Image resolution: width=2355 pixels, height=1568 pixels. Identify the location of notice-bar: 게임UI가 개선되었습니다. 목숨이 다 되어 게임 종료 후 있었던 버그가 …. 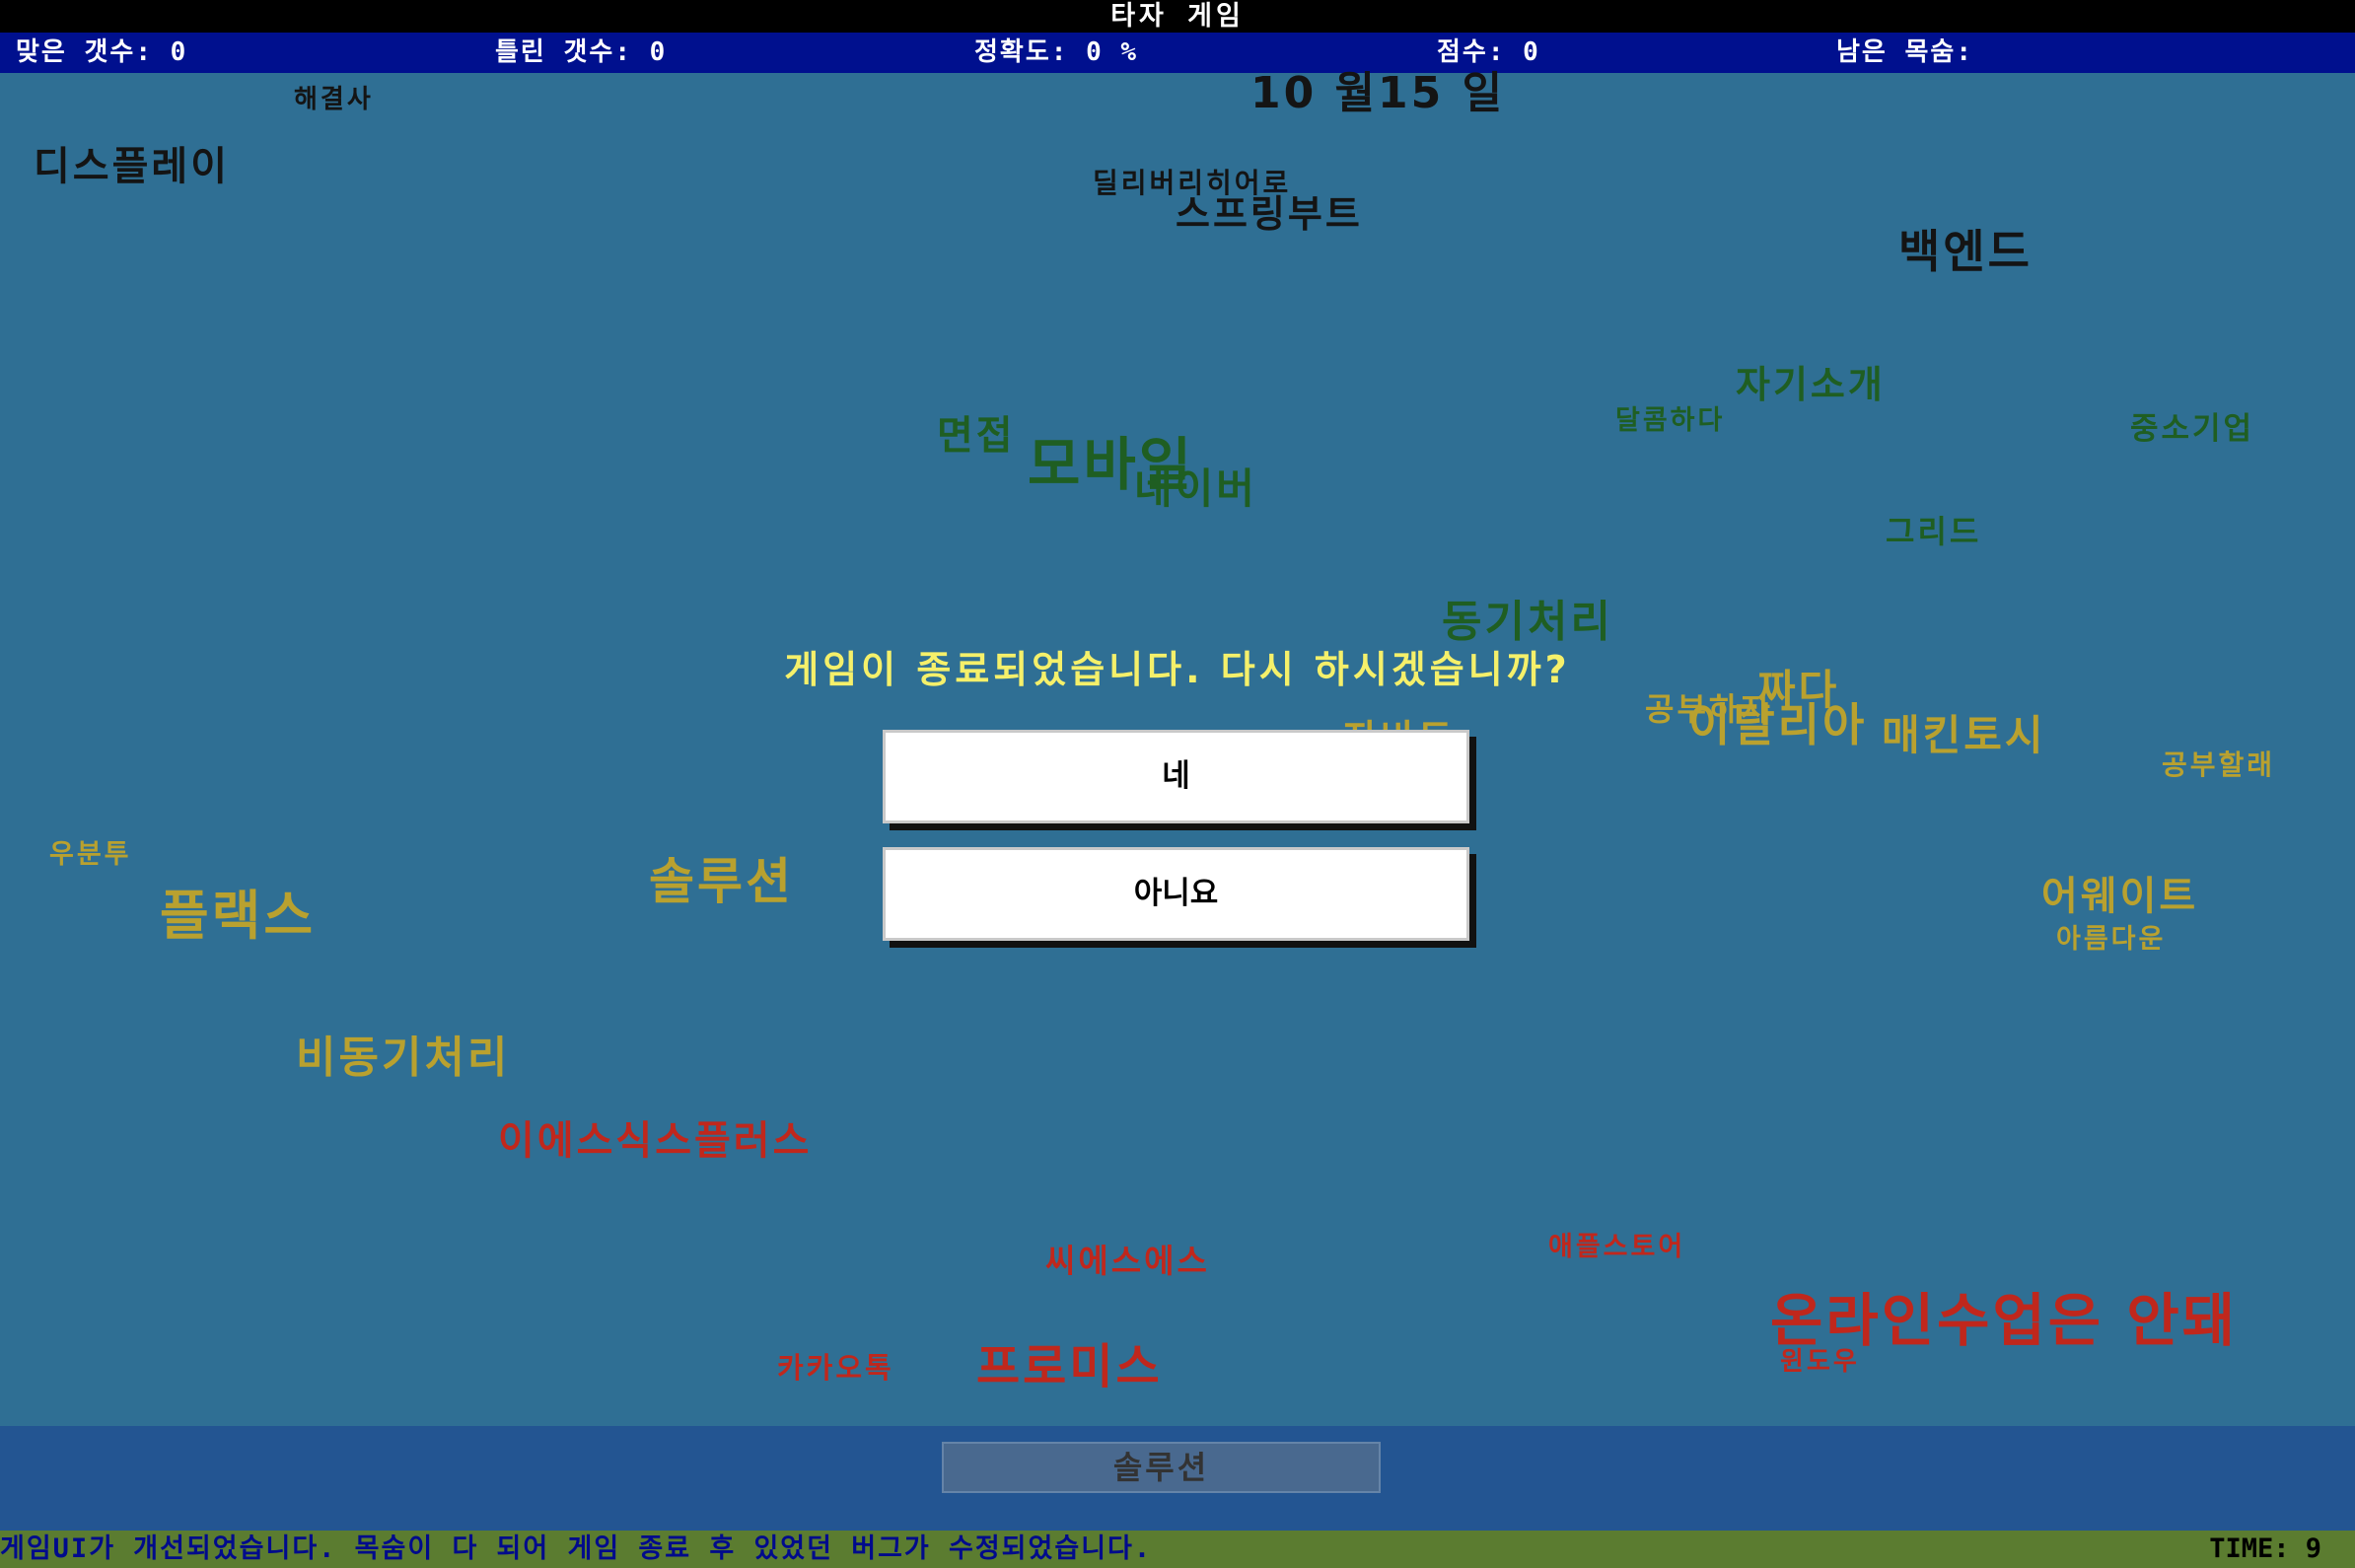
(1177, 1549).